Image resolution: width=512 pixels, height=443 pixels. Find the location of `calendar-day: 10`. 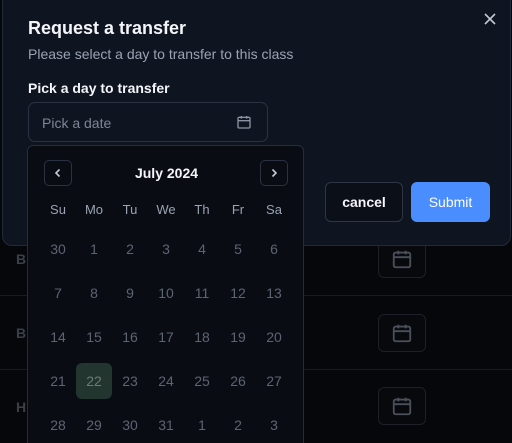

calendar-day: 10 is located at coordinates (166, 293).